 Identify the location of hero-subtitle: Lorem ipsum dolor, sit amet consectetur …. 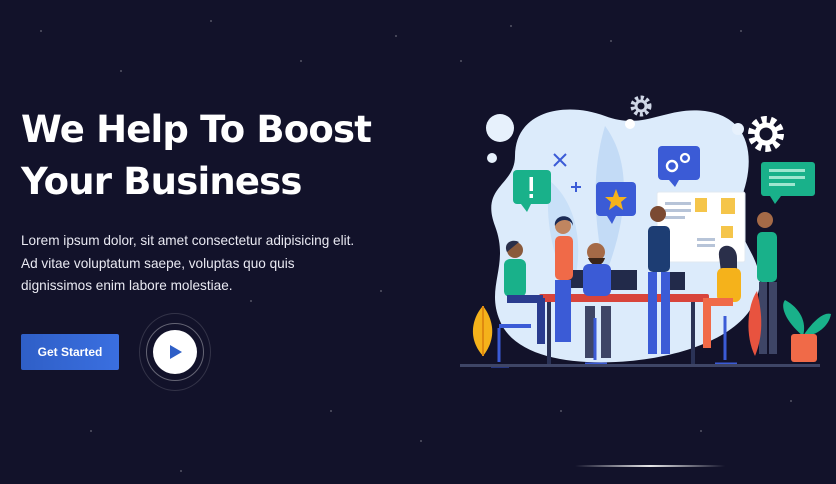
(188, 263).